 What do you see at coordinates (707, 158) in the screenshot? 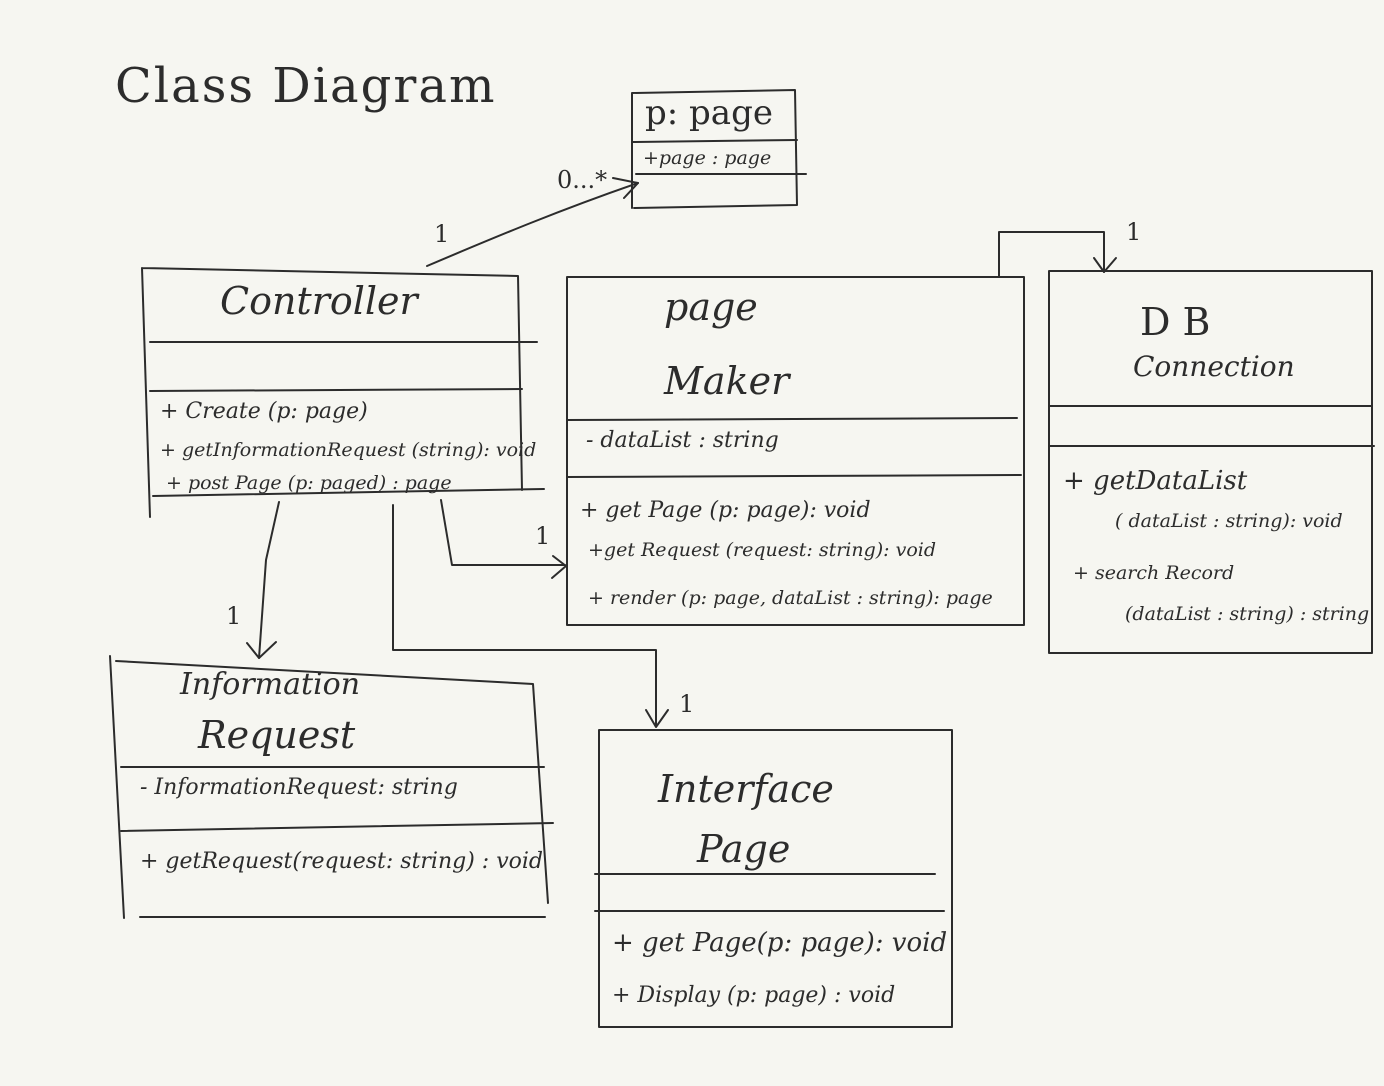
I see `page-class-attribute: +page : page` at bounding box center [707, 158].